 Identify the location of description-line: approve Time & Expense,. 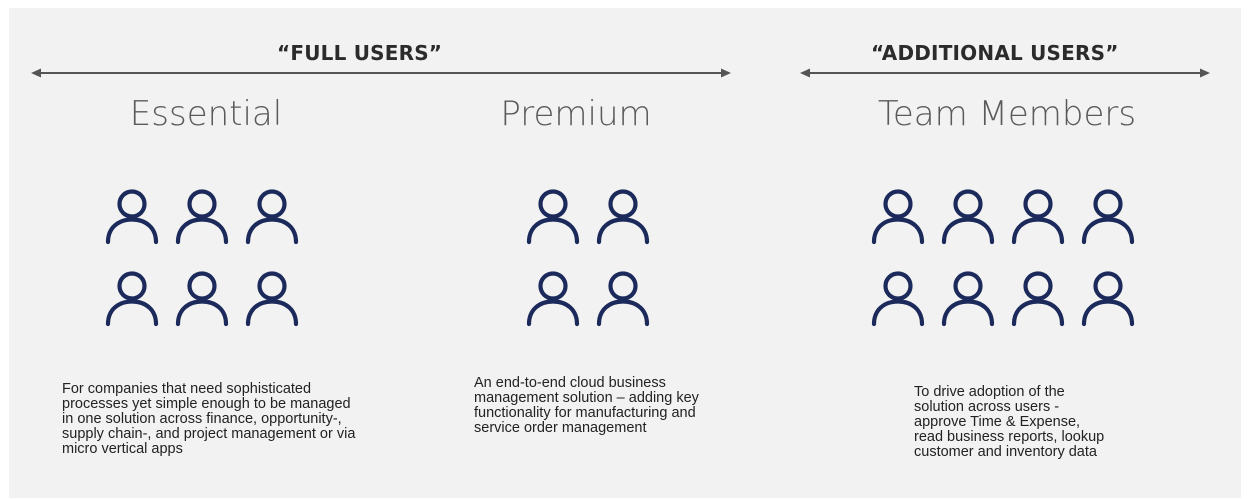
(997, 422).